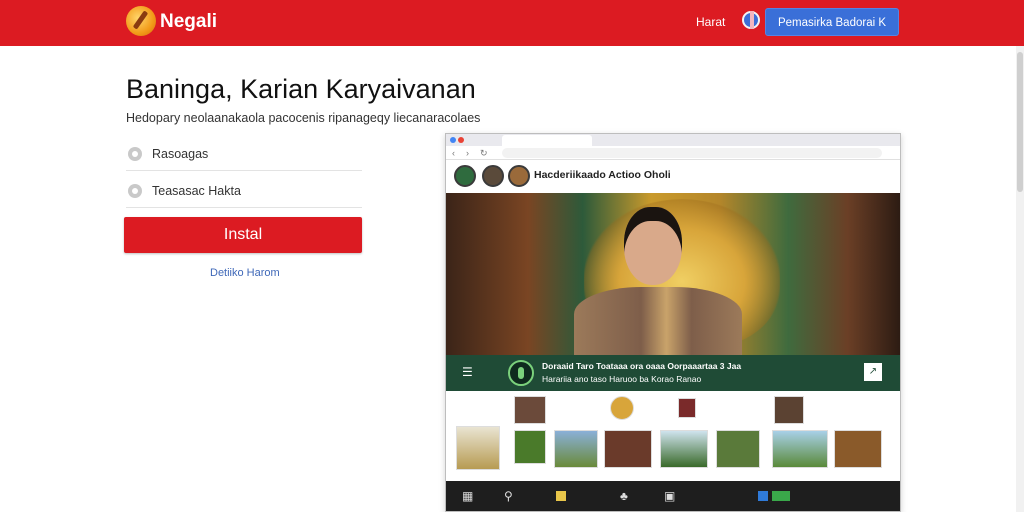 This screenshot has height=512, width=1024. I want to click on globe-icon, so click(751, 20).